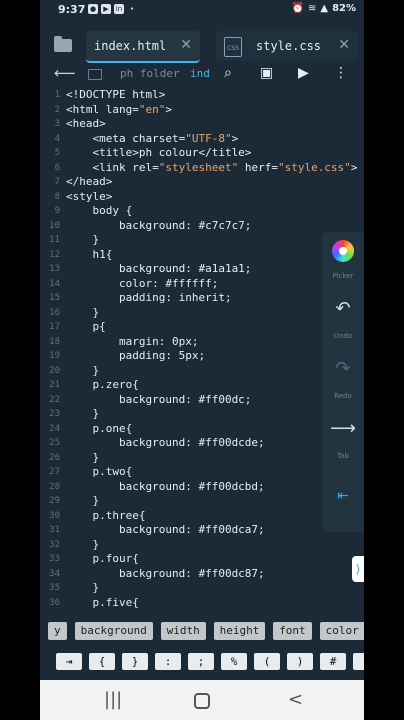  What do you see at coordinates (202, 559) in the screenshot?
I see `code-line: 33 p.four{` at bounding box center [202, 559].